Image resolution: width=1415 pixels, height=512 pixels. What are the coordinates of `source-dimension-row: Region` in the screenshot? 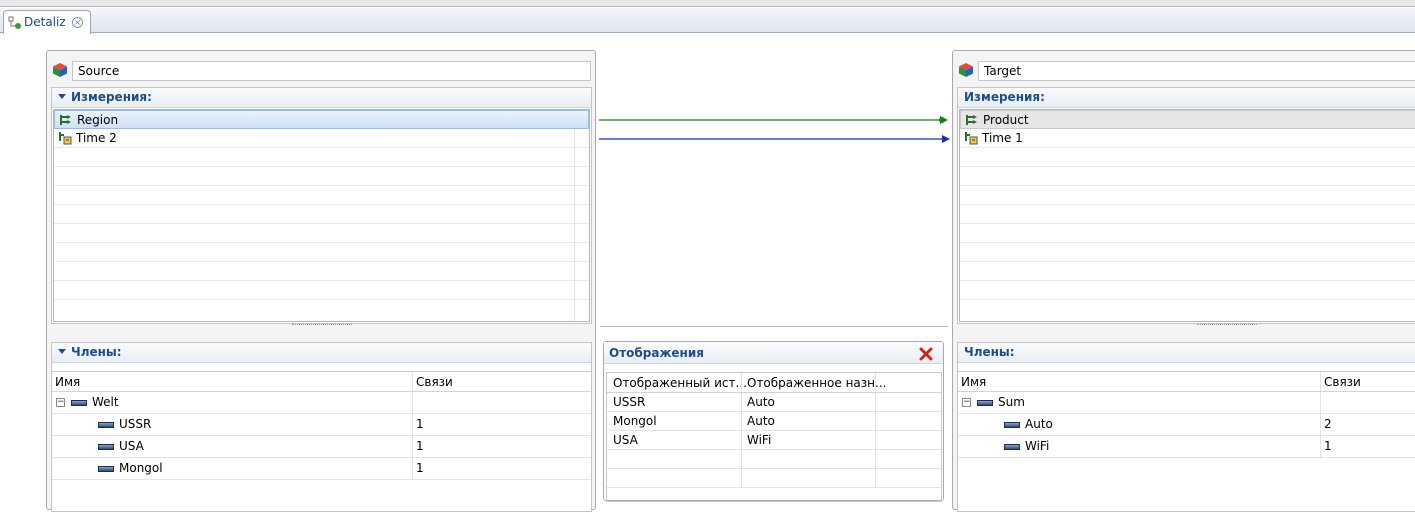 It's located at (321, 119).